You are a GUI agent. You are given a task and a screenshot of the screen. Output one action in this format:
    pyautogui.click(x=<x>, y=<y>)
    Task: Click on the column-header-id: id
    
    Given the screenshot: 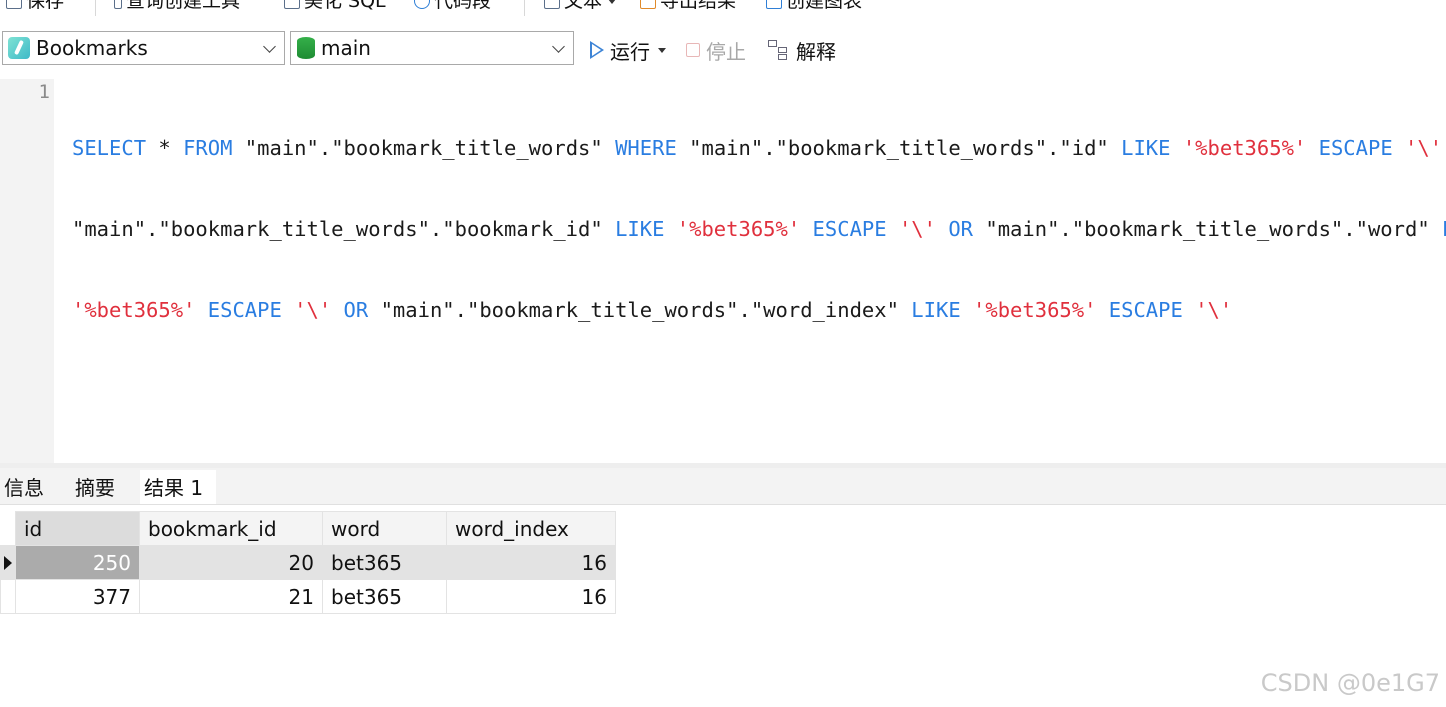 What is the action you would take?
    pyautogui.click(x=77, y=528)
    